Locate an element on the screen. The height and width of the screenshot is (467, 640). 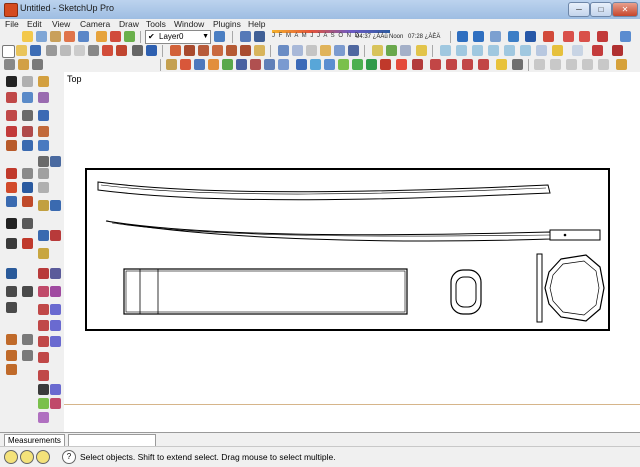
photo-texture-3-icon is located at coordinates (571, 64).